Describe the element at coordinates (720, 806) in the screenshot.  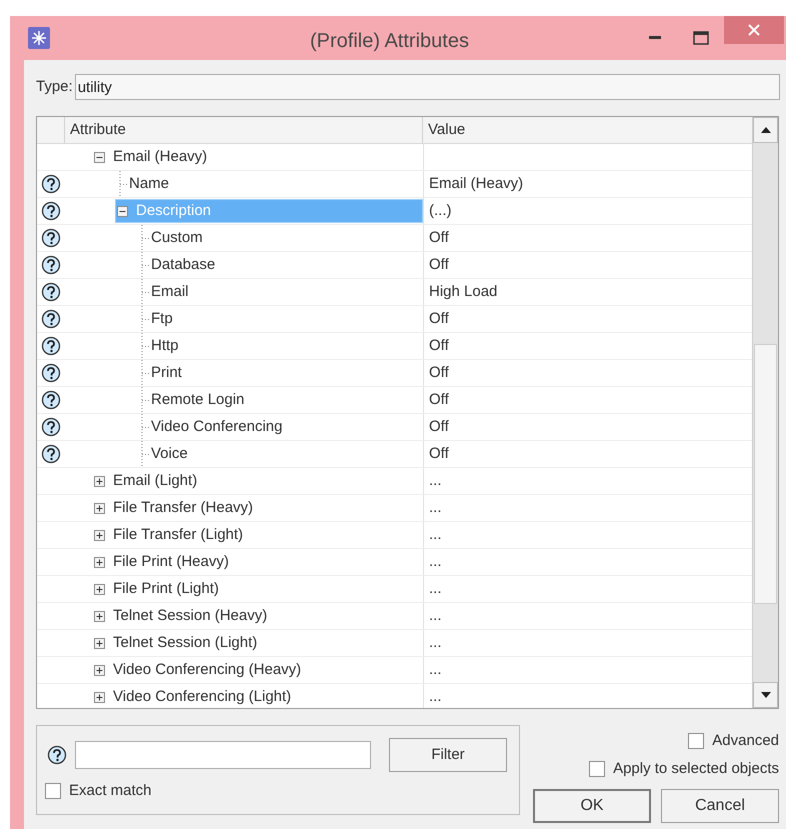
I see `dialog-button: Cancel` at that location.